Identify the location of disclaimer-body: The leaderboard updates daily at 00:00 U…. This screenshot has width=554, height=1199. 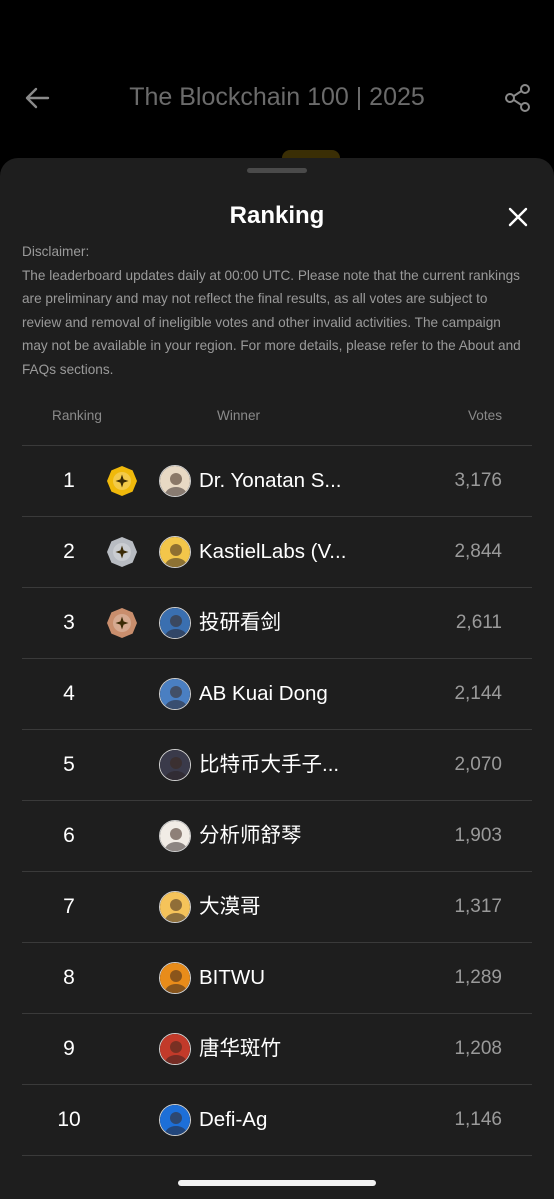
(271, 322).